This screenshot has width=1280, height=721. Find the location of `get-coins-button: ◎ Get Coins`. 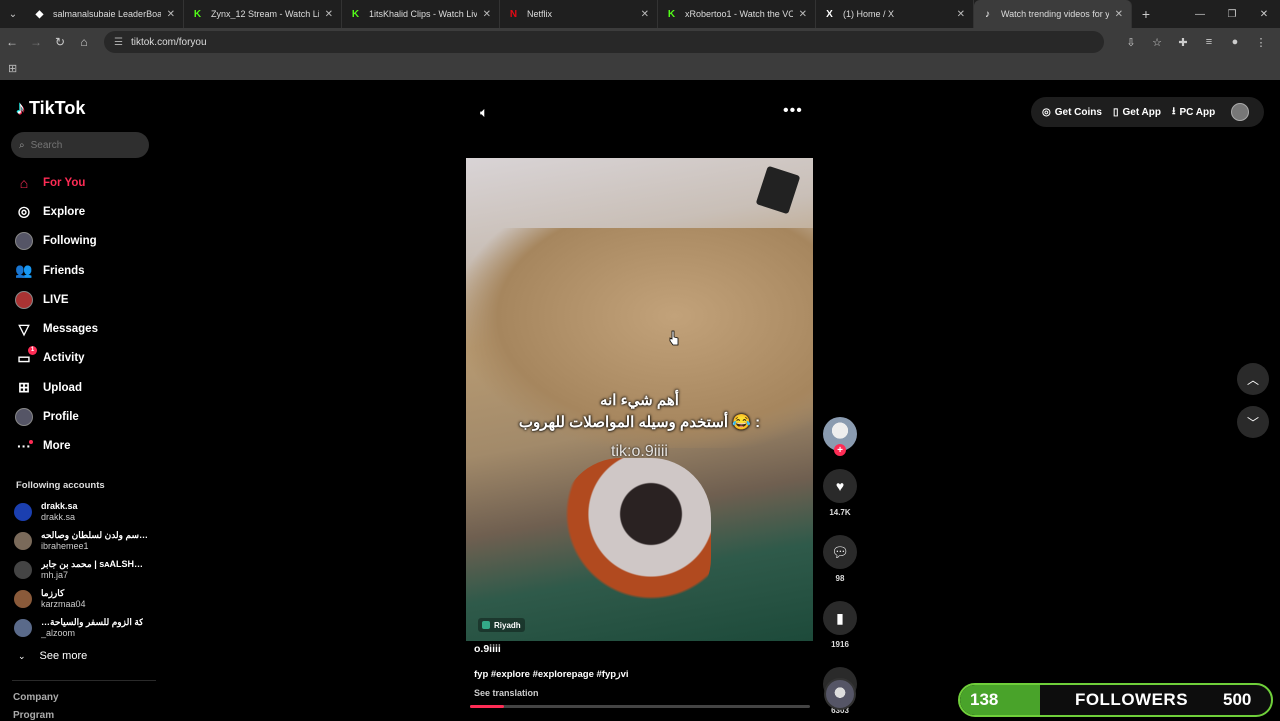

get-coins-button: ◎ Get Coins is located at coordinates (1072, 112).